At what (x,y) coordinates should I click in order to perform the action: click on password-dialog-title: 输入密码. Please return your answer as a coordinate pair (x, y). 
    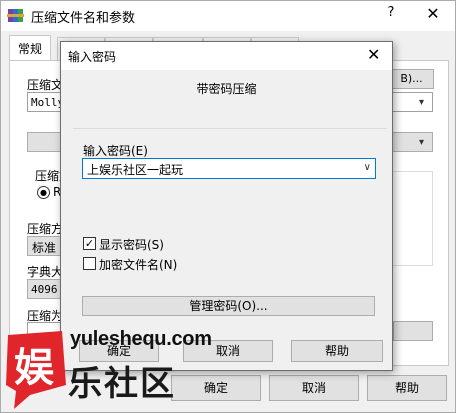
    Looking at the image, I should click on (92, 57).